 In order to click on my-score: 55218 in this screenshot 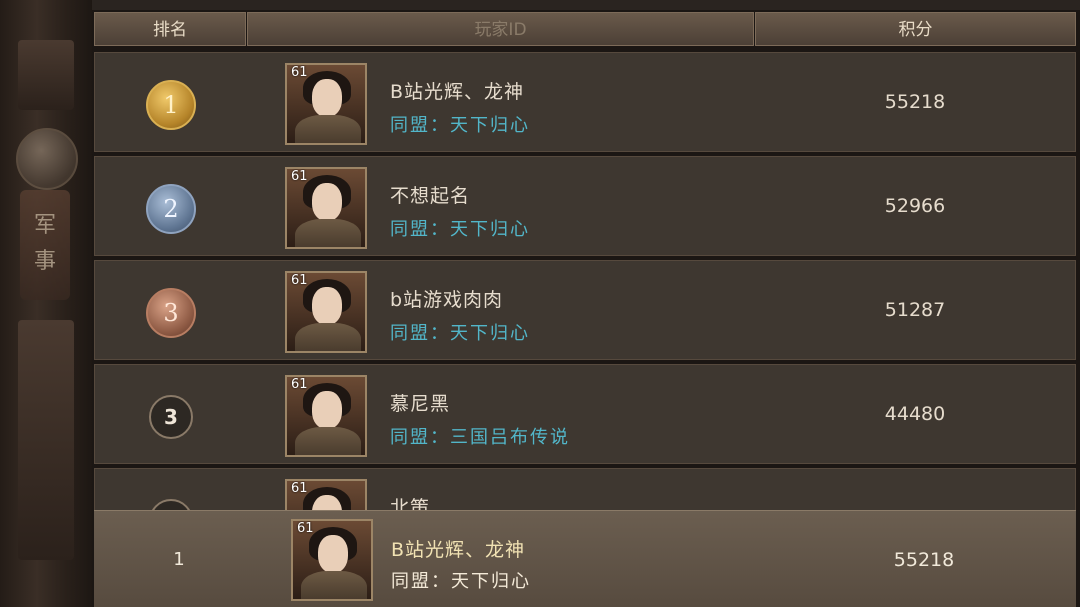, I will do `click(924, 560)`.